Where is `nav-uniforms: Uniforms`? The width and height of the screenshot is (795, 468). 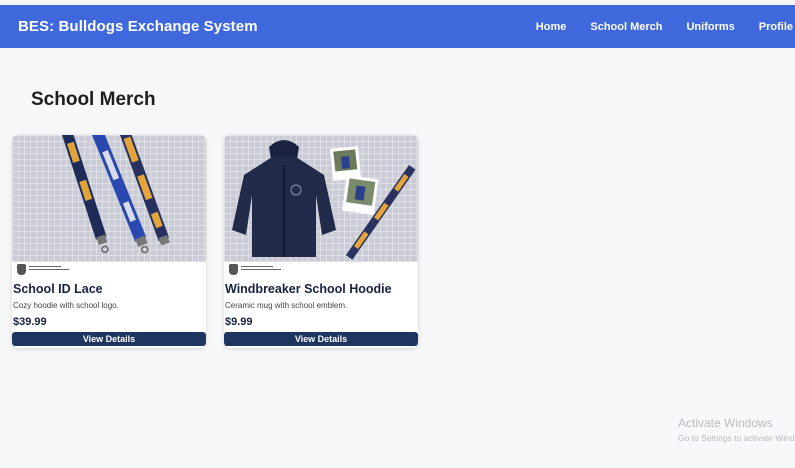 nav-uniforms: Uniforms is located at coordinates (710, 27).